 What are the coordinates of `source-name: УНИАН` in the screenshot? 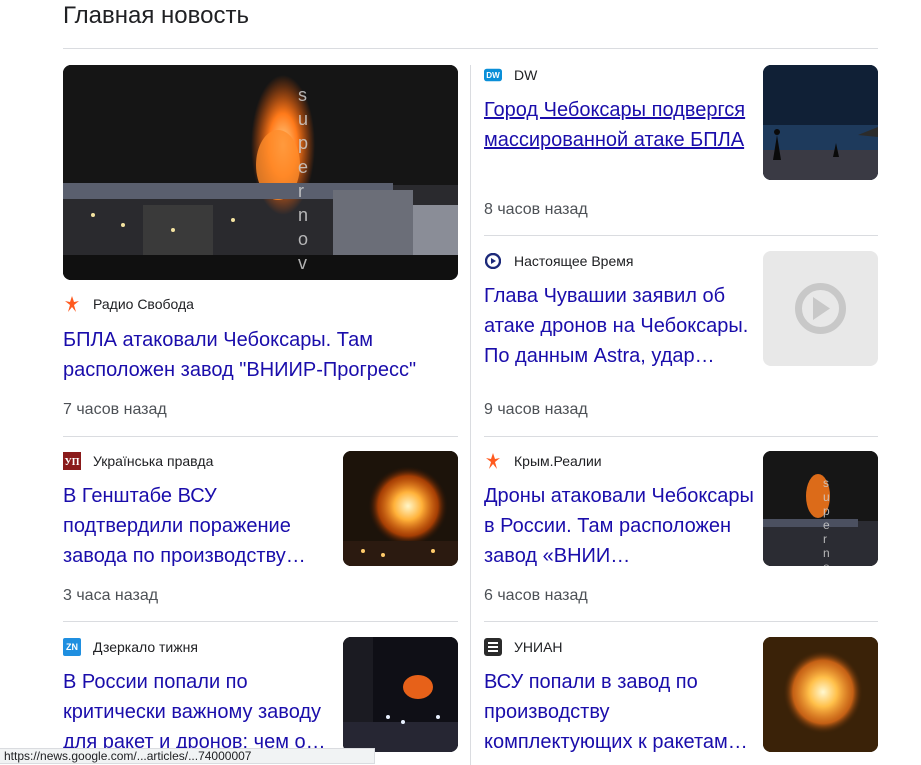 It's located at (538, 647).